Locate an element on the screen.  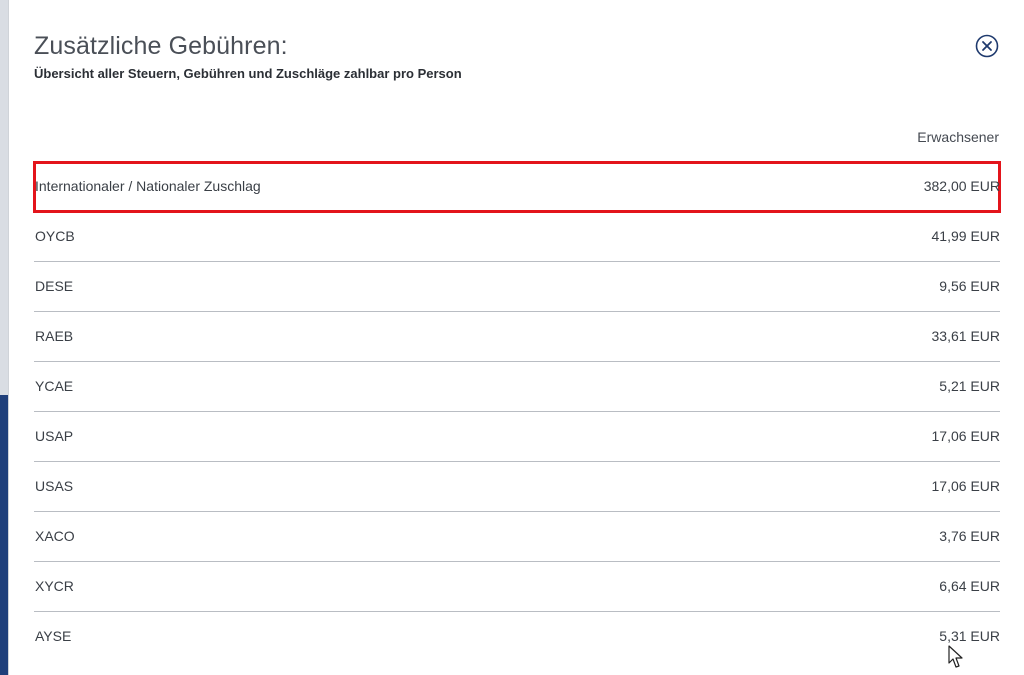
fee-row: OYCB 41,99 EUR is located at coordinates (517, 237).